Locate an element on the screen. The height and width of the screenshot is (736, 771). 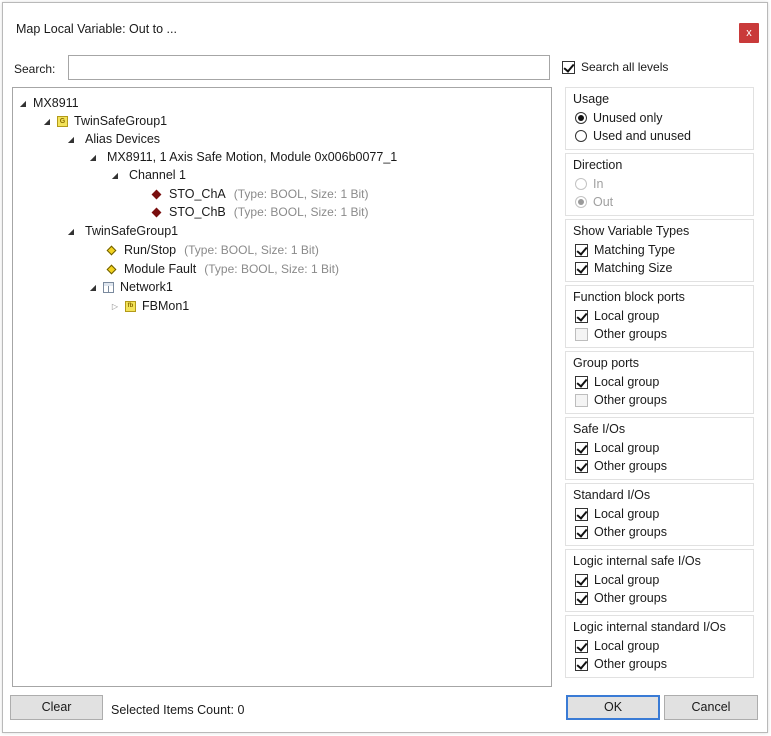
direction-in-radio: In is located at coordinates (589, 184).